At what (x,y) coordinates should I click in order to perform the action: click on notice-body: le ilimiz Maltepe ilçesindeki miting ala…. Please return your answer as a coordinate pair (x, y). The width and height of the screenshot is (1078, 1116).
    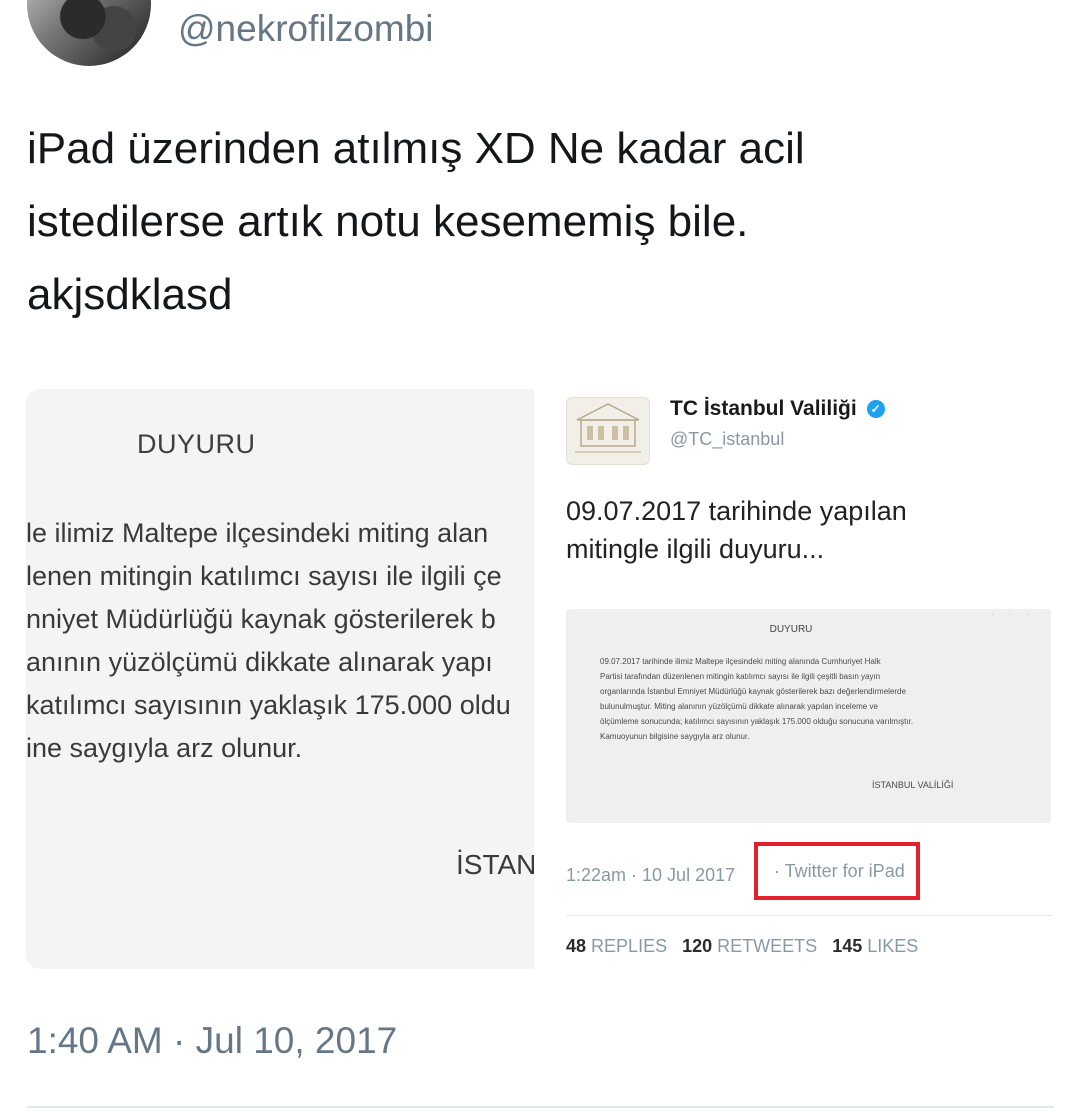
    Looking at the image, I should click on (280, 641).